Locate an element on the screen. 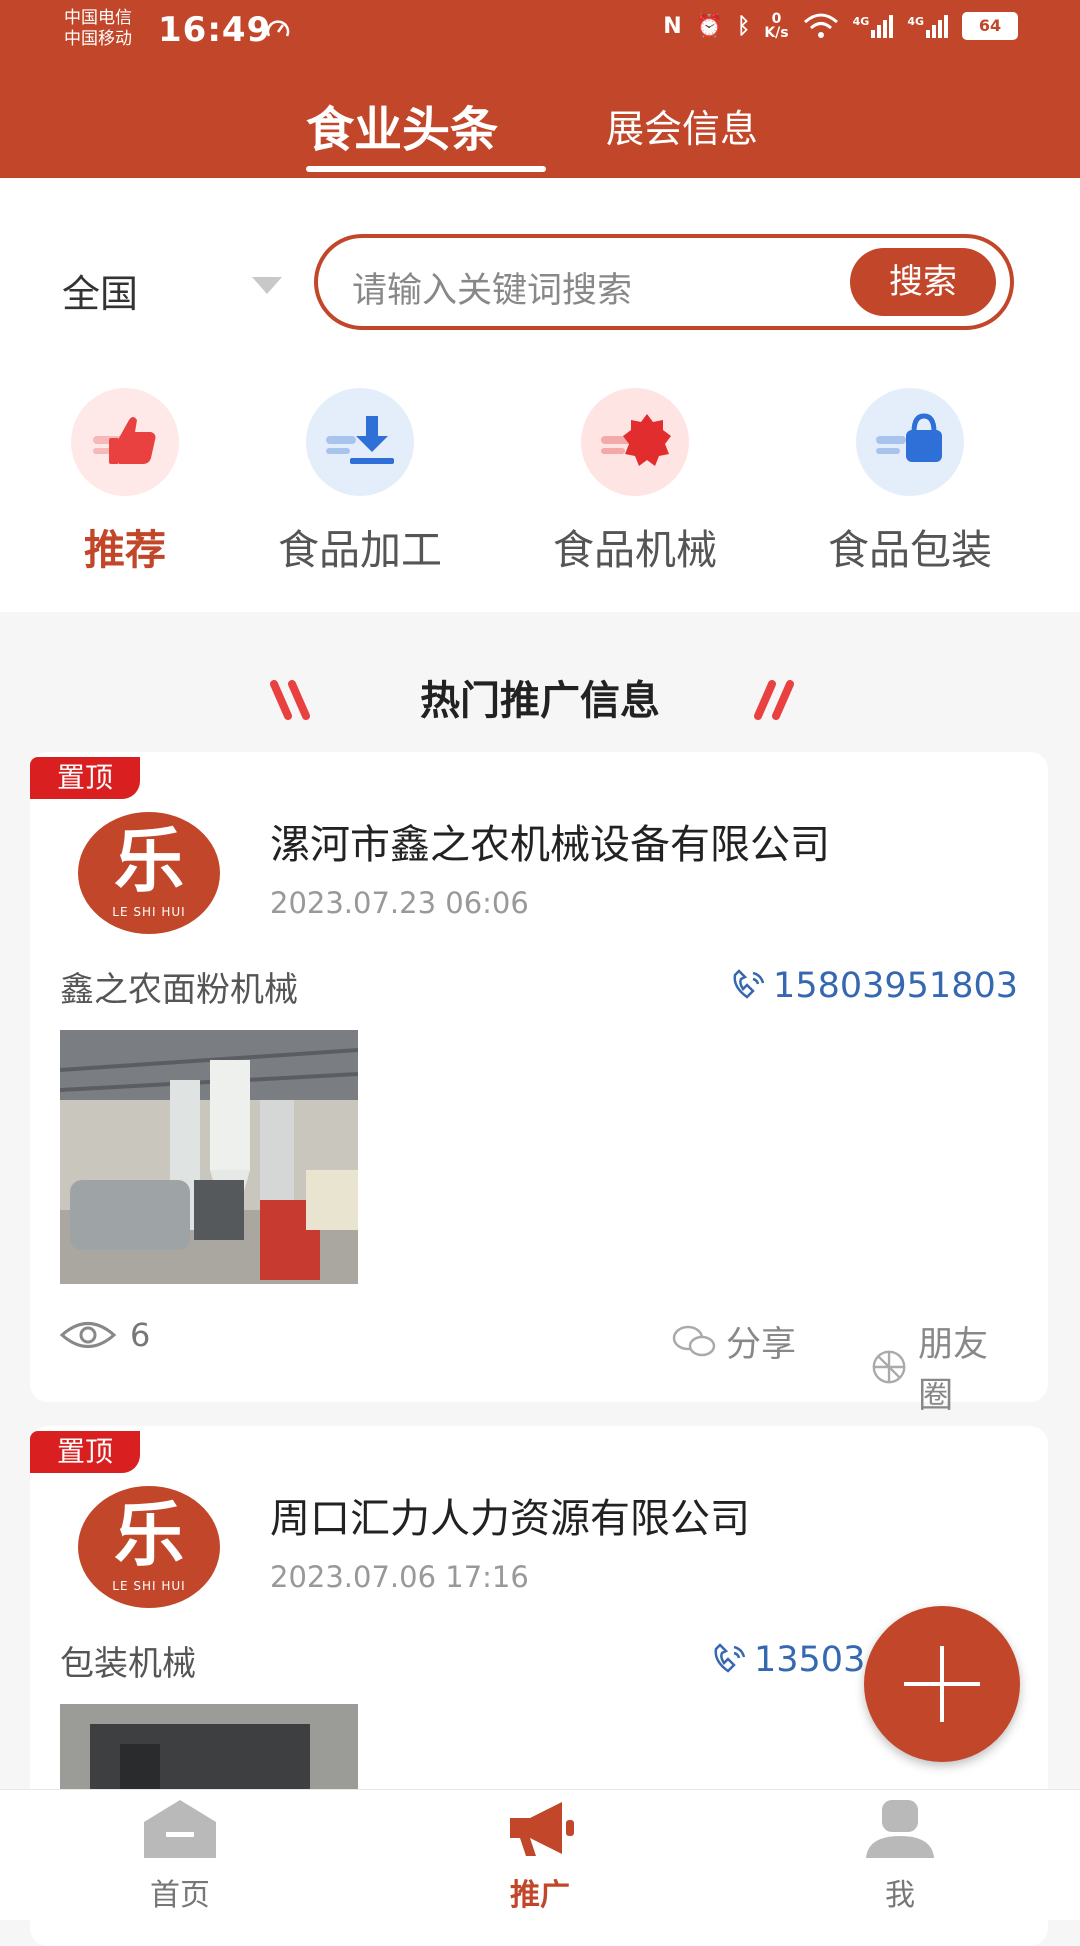 The image size is (1080, 1946). region-selector: 全国 is located at coordinates (100, 290).